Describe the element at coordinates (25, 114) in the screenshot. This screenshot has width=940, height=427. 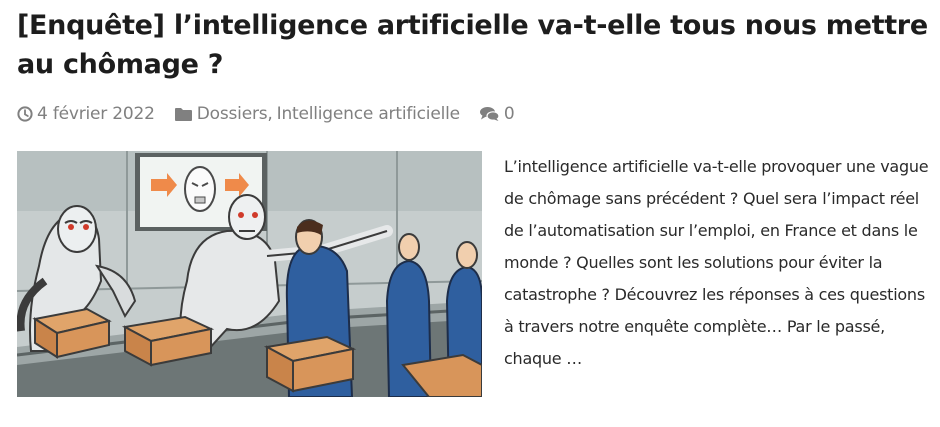
I see `clock-icon` at that location.